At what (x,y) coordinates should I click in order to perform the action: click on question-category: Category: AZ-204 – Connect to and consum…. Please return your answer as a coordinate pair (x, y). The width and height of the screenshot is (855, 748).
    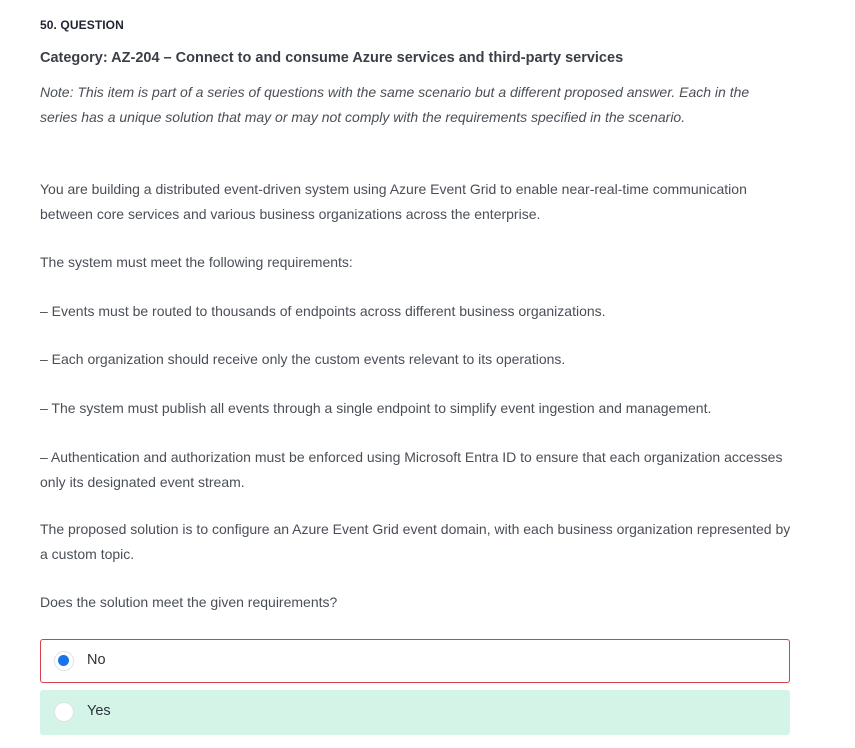
    Looking at the image, I should click on (332, 58).